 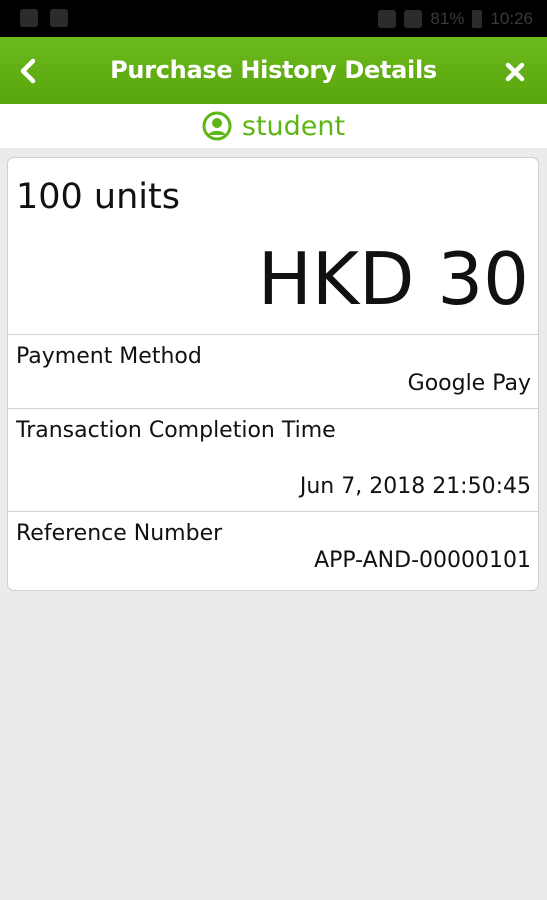 I want to click on user-circle-icon, so click(x=217, y=126).